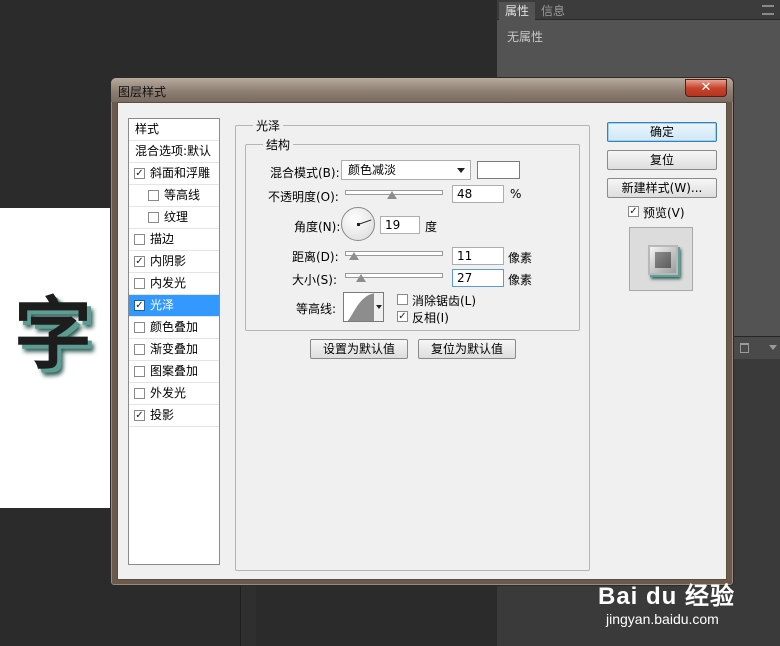  Describe the element at coordinates (139, 393) in the screenshot. I see `checkbox-outer-glow` at that location.